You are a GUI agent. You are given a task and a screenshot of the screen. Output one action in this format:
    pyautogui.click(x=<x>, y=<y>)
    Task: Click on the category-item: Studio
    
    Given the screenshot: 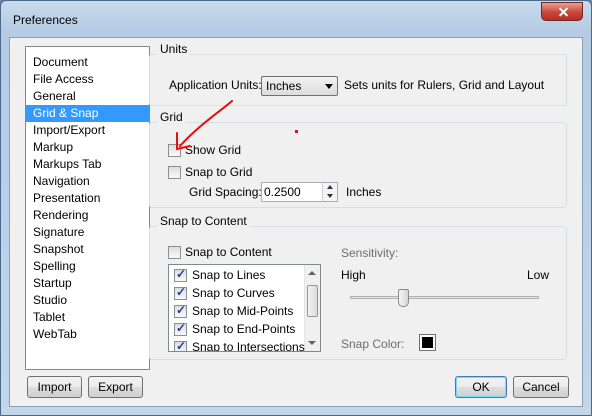 What is the action you would take?
    pyautogui.click(x=87, y=300)
    